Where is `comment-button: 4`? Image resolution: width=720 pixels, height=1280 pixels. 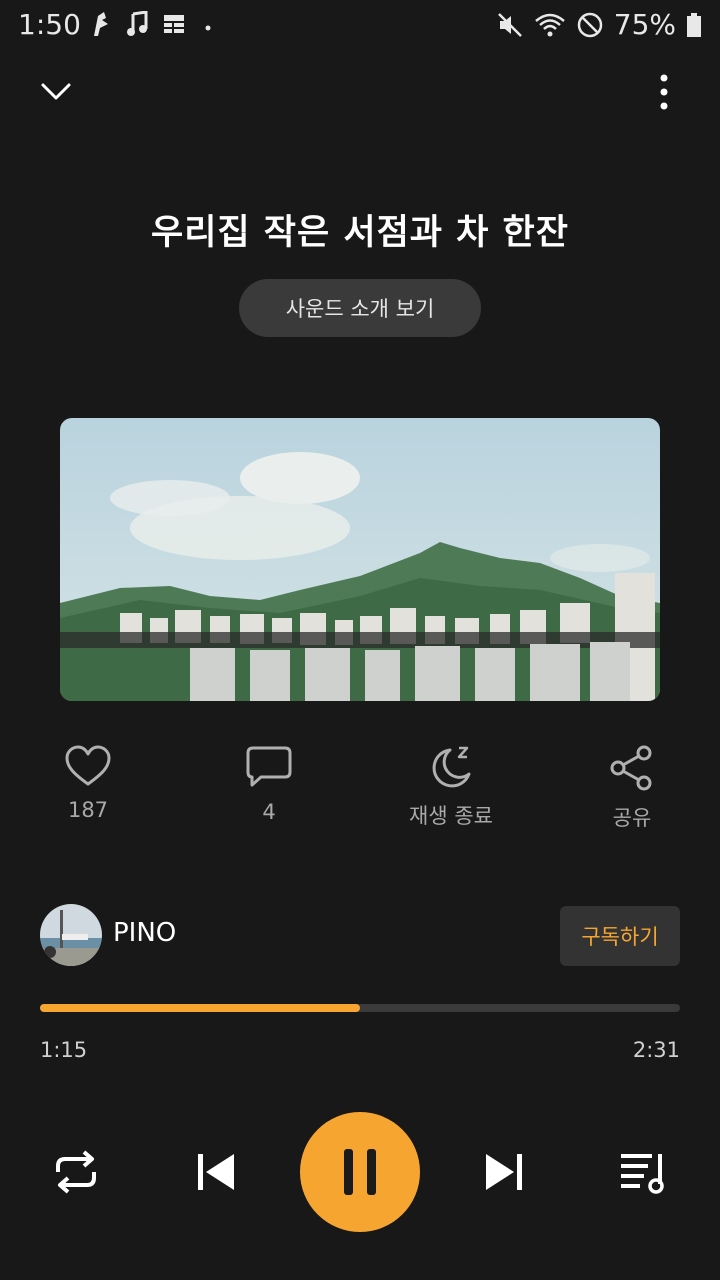
comment-button: 4 is located at coordinates (269, 784).